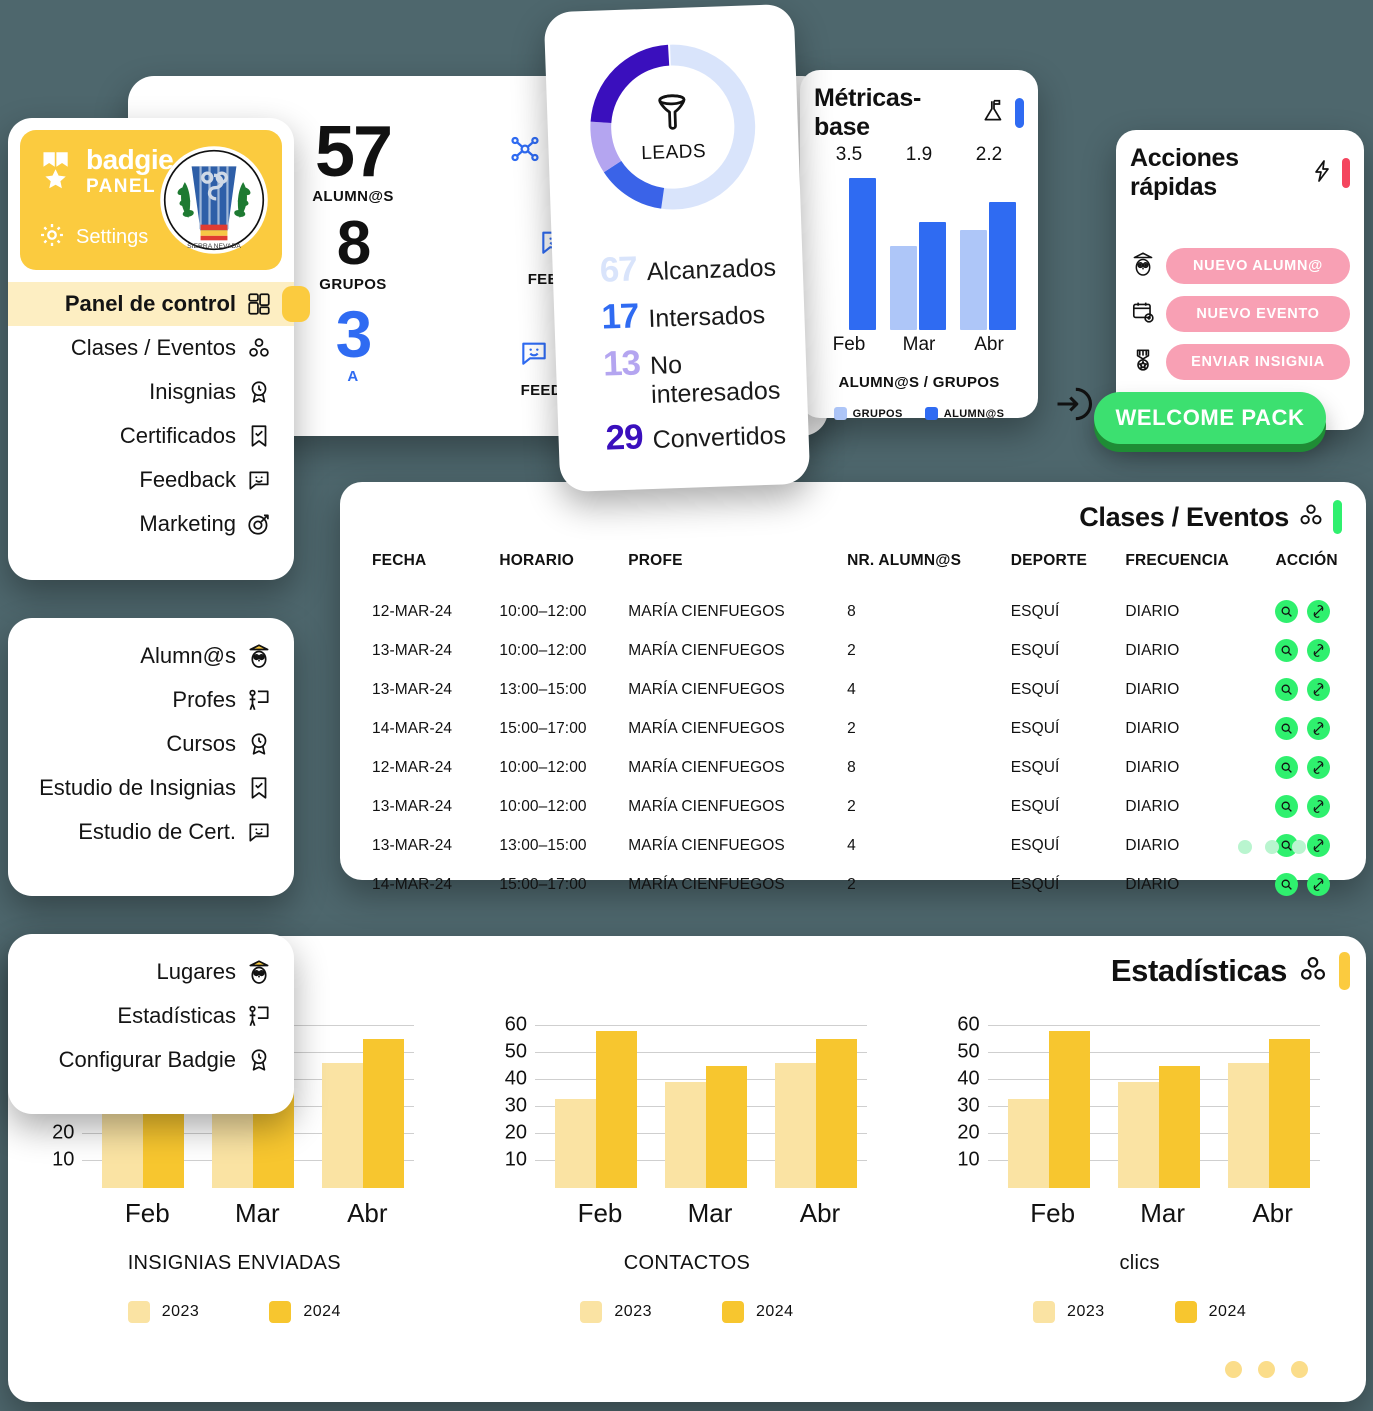 Image resolution: width=1373 pixels, height=1411 pixels. Describe the element at coordinates (1346, 173) in the screenshot. I see `accent-bar` at that location.